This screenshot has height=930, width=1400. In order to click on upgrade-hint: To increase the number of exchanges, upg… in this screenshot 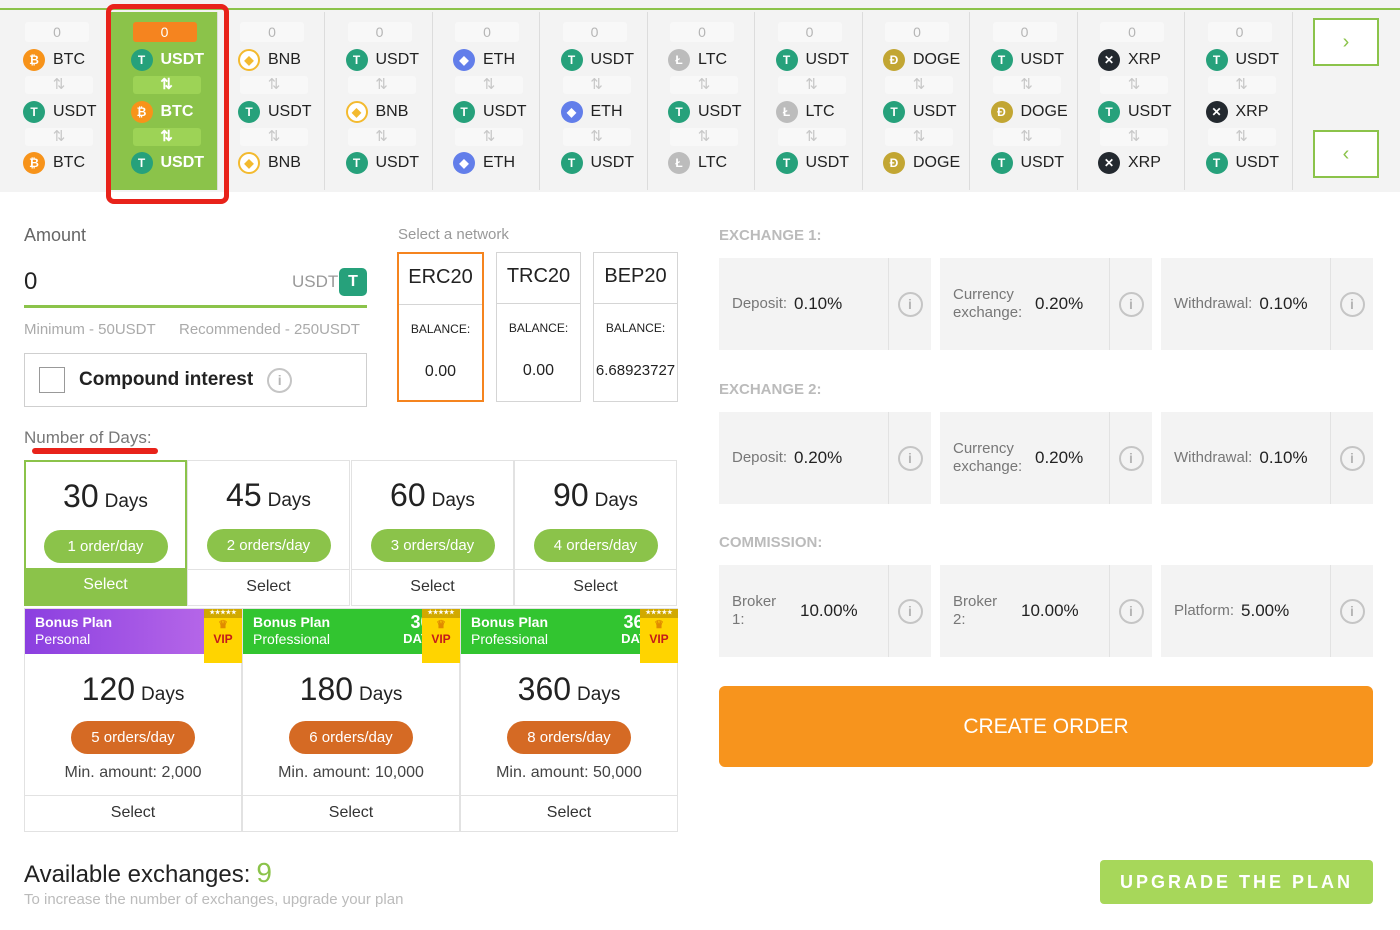, I will do `click(214, 899)`.